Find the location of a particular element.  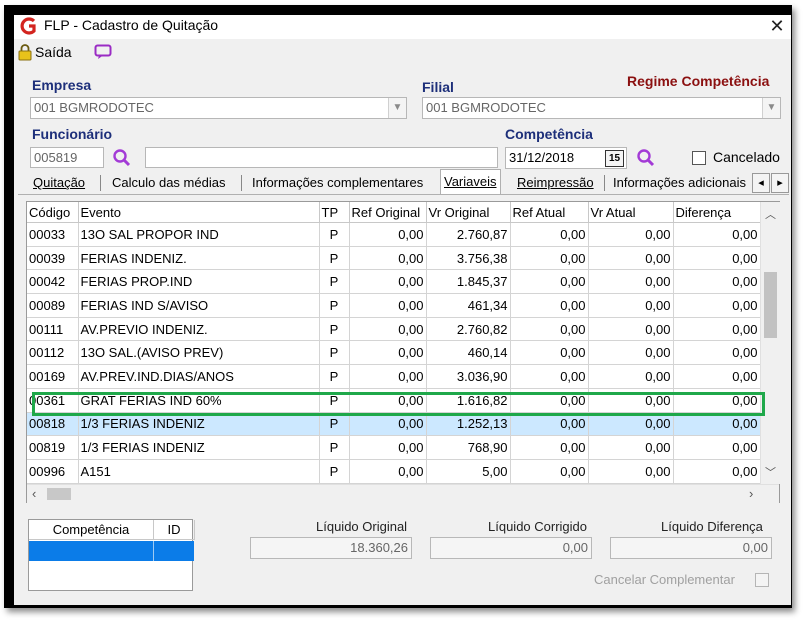

chat-icon is located at coordinates (103, 52).